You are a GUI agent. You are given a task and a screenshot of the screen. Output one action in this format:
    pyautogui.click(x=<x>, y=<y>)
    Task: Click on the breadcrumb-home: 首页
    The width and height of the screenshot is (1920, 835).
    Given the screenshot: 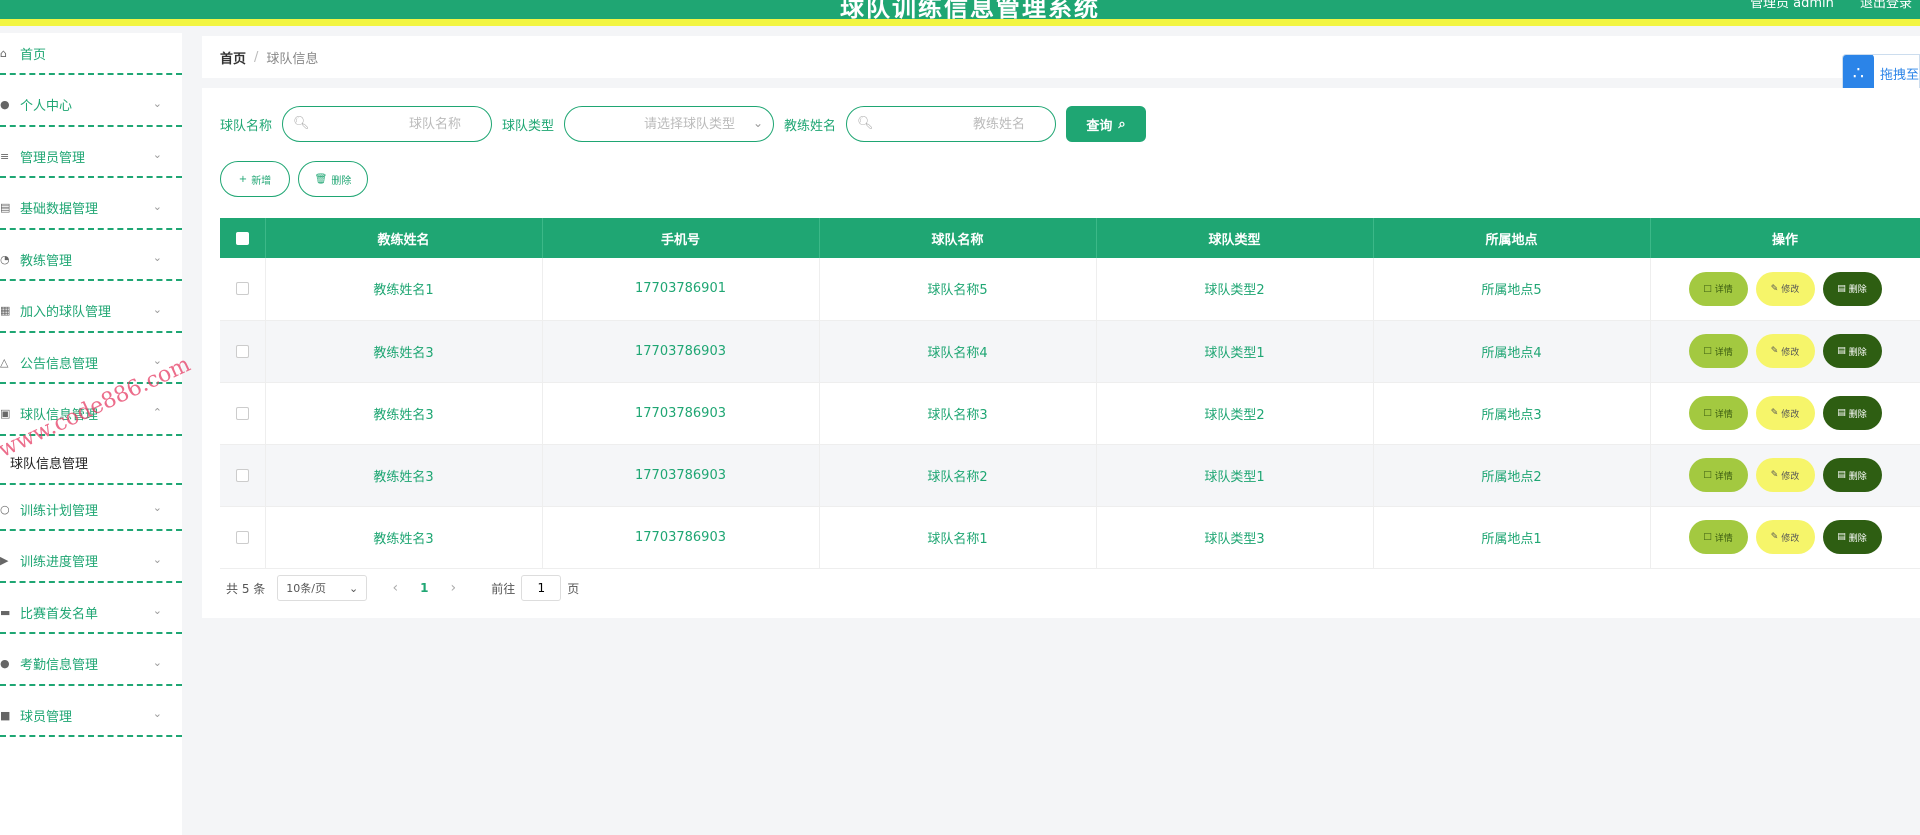 What is the action you would take?
    pyautogui.click(x=233, y=57)
    